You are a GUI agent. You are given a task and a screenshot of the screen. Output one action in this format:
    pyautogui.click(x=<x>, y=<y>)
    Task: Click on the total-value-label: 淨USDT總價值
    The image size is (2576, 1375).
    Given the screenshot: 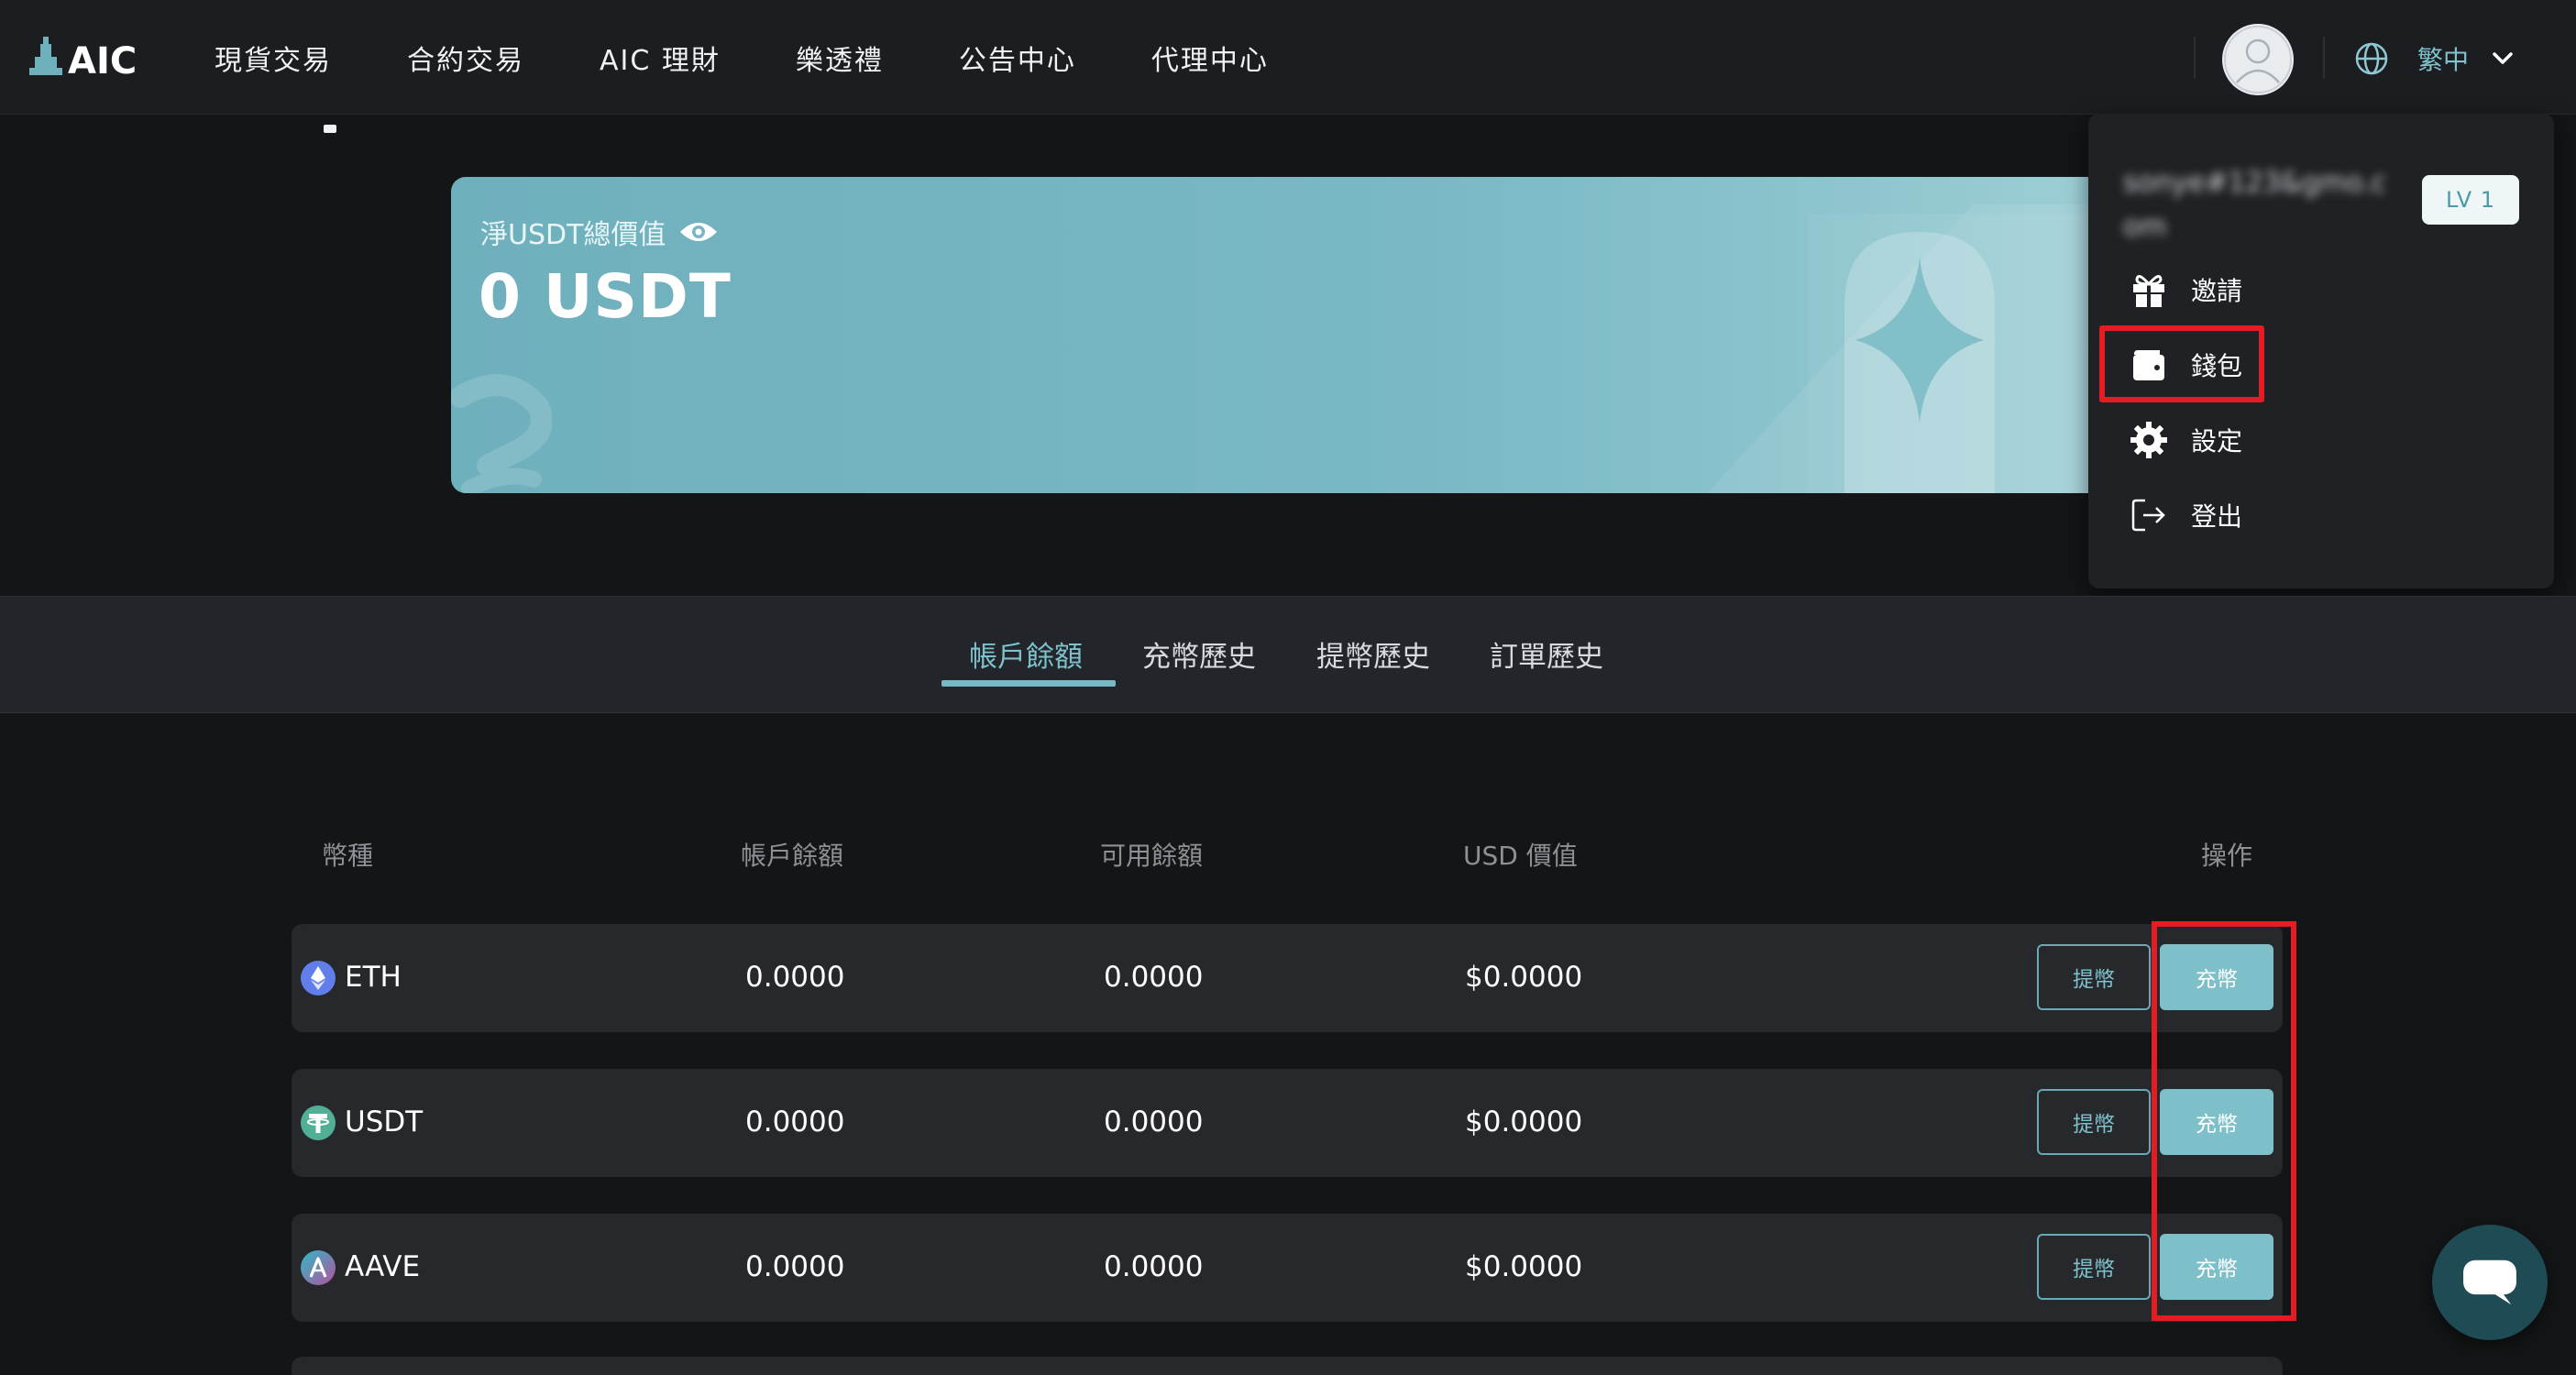 What is the action you would take?
    pyautogui.click(x=599, y=232)
    